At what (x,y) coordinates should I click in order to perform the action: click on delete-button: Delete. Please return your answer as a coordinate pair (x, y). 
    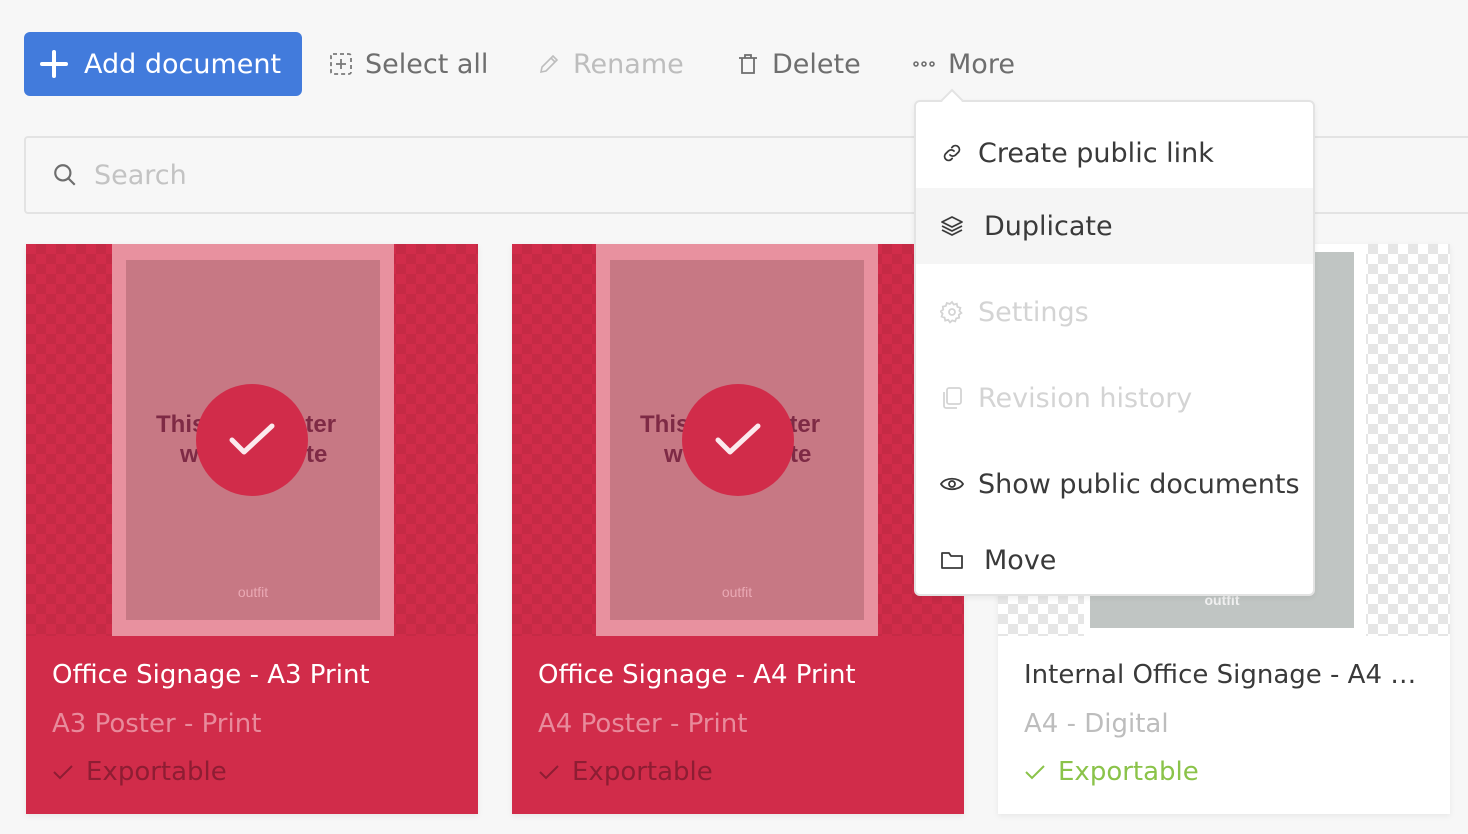
    Looking at the image, I should click on (798, 64).